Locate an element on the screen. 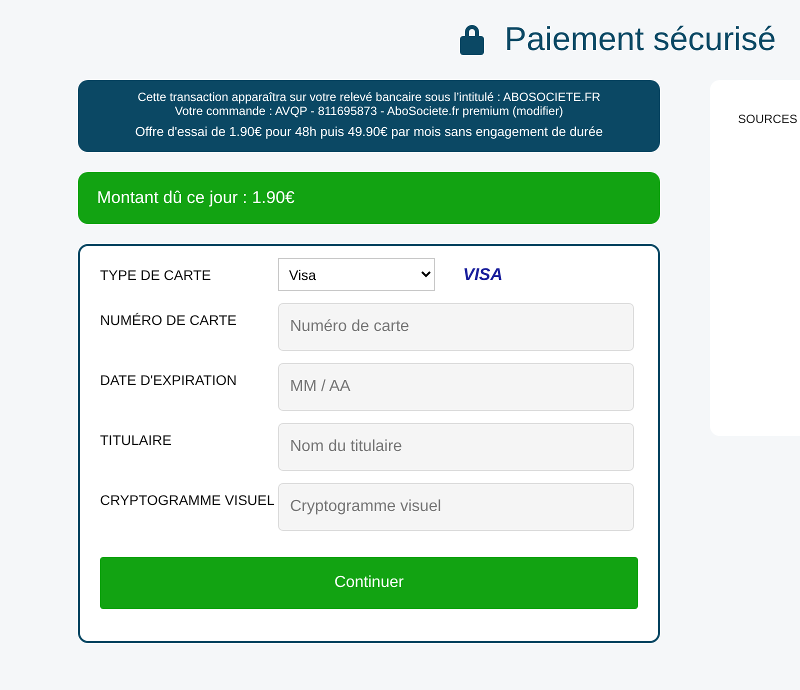 The height and width of the screenshot is (690, 800). amount-banner: Montant dû ce jour : 1.90€ is located at coordinates (369, 198).